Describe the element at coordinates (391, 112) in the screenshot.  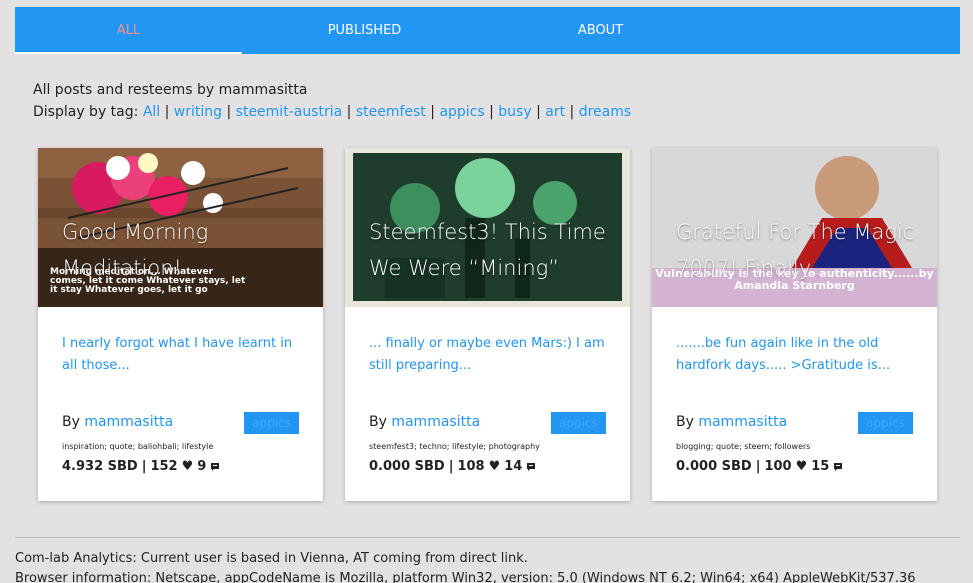
I see `tag-link-steemfest: steemfest` at that location.